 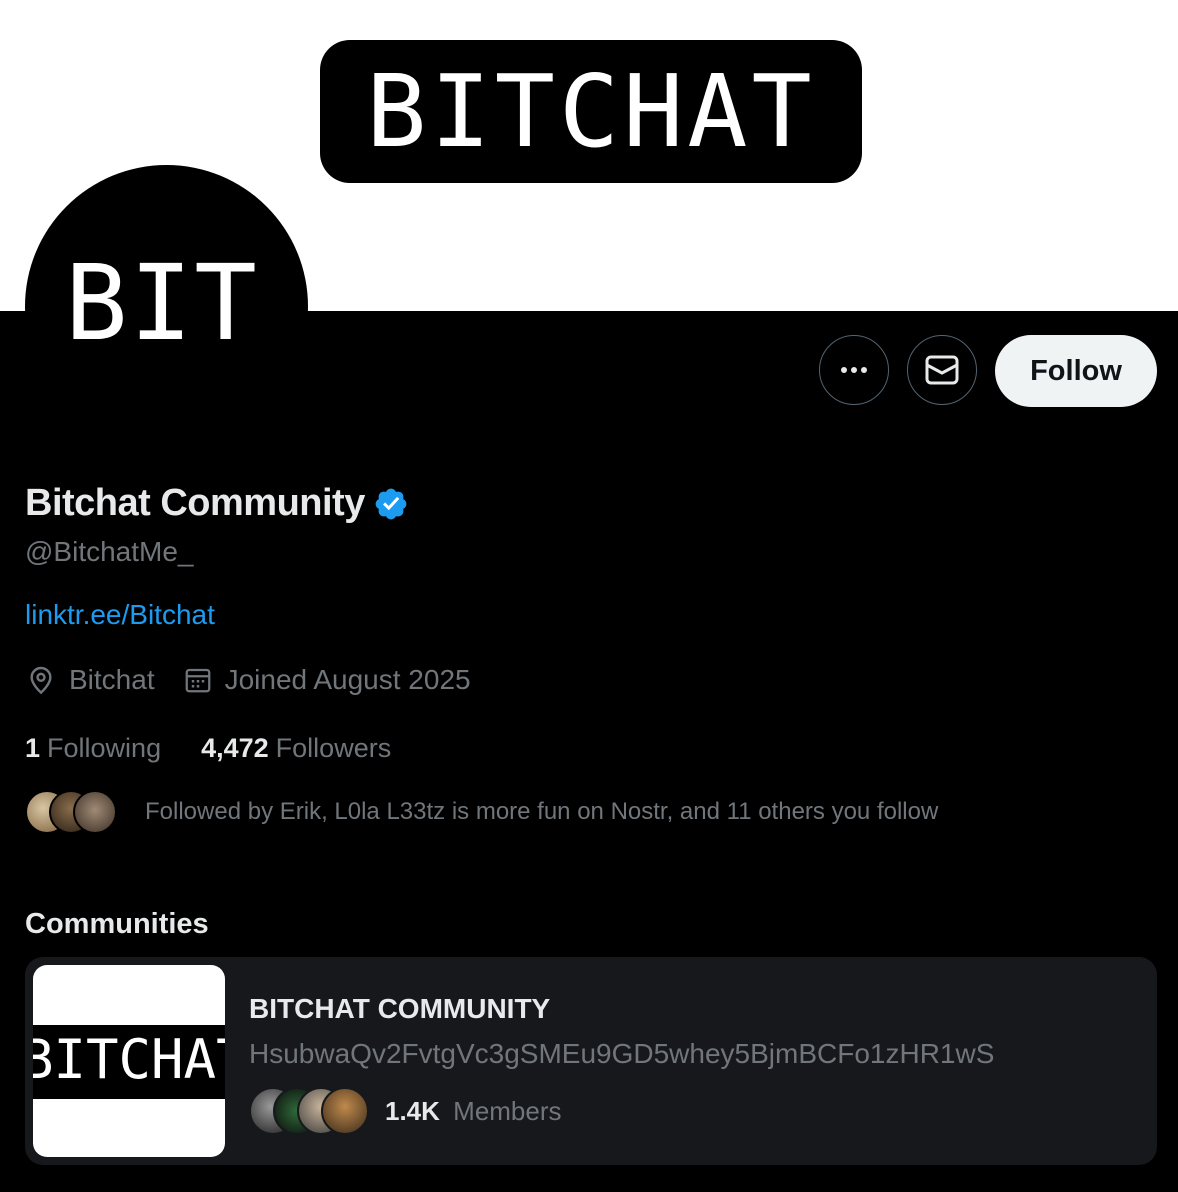 What do you see at coordinates (195, 503) in the screenshot?
I see `profile-name: Bitchat Community` at bounding box center [195, 503].